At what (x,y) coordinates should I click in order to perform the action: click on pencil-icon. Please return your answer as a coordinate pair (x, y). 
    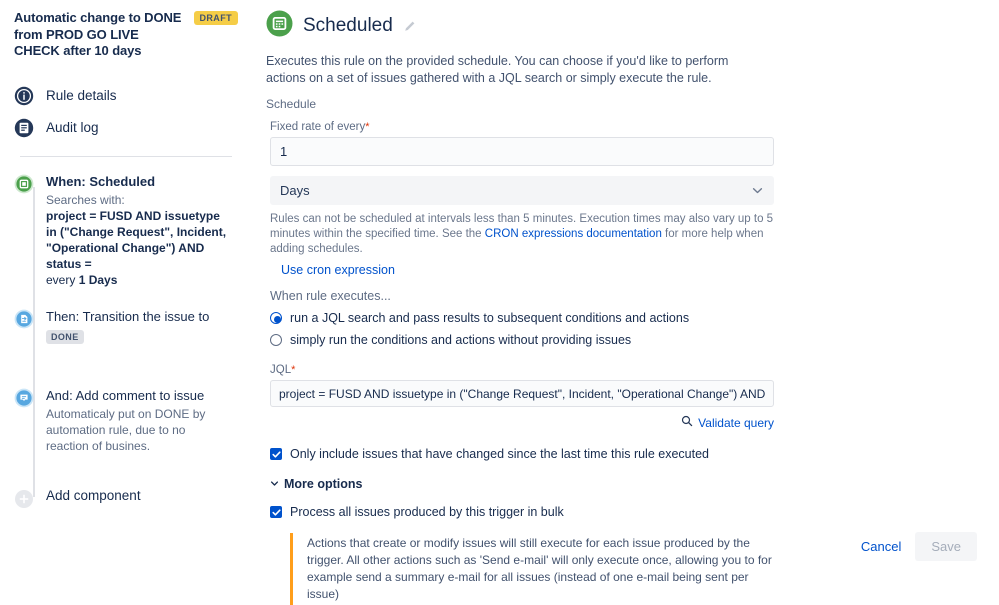
    Looking at the image, I should click on (410, 26).